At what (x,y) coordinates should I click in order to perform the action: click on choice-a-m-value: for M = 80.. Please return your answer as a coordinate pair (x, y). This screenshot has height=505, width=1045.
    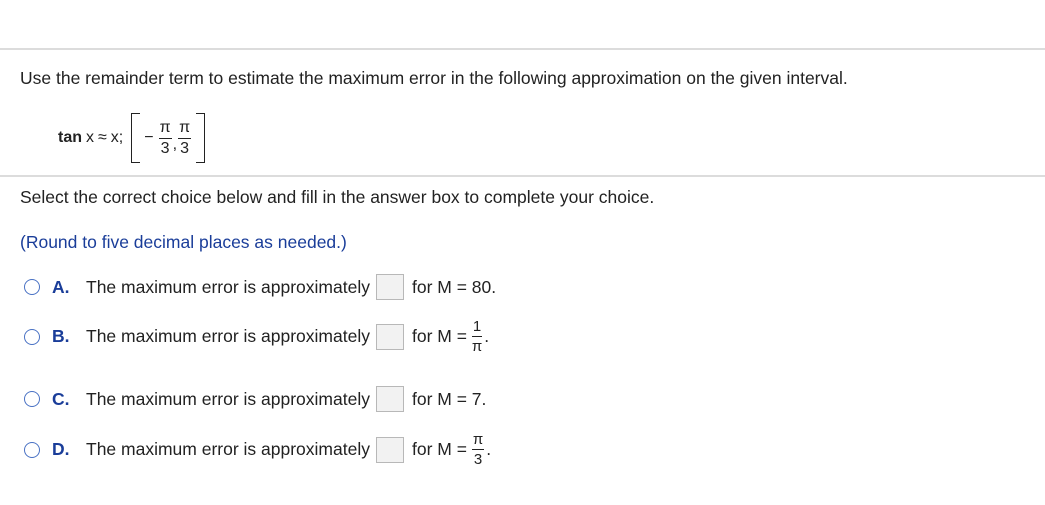
    Looking at the image, I should click on (454, 286).